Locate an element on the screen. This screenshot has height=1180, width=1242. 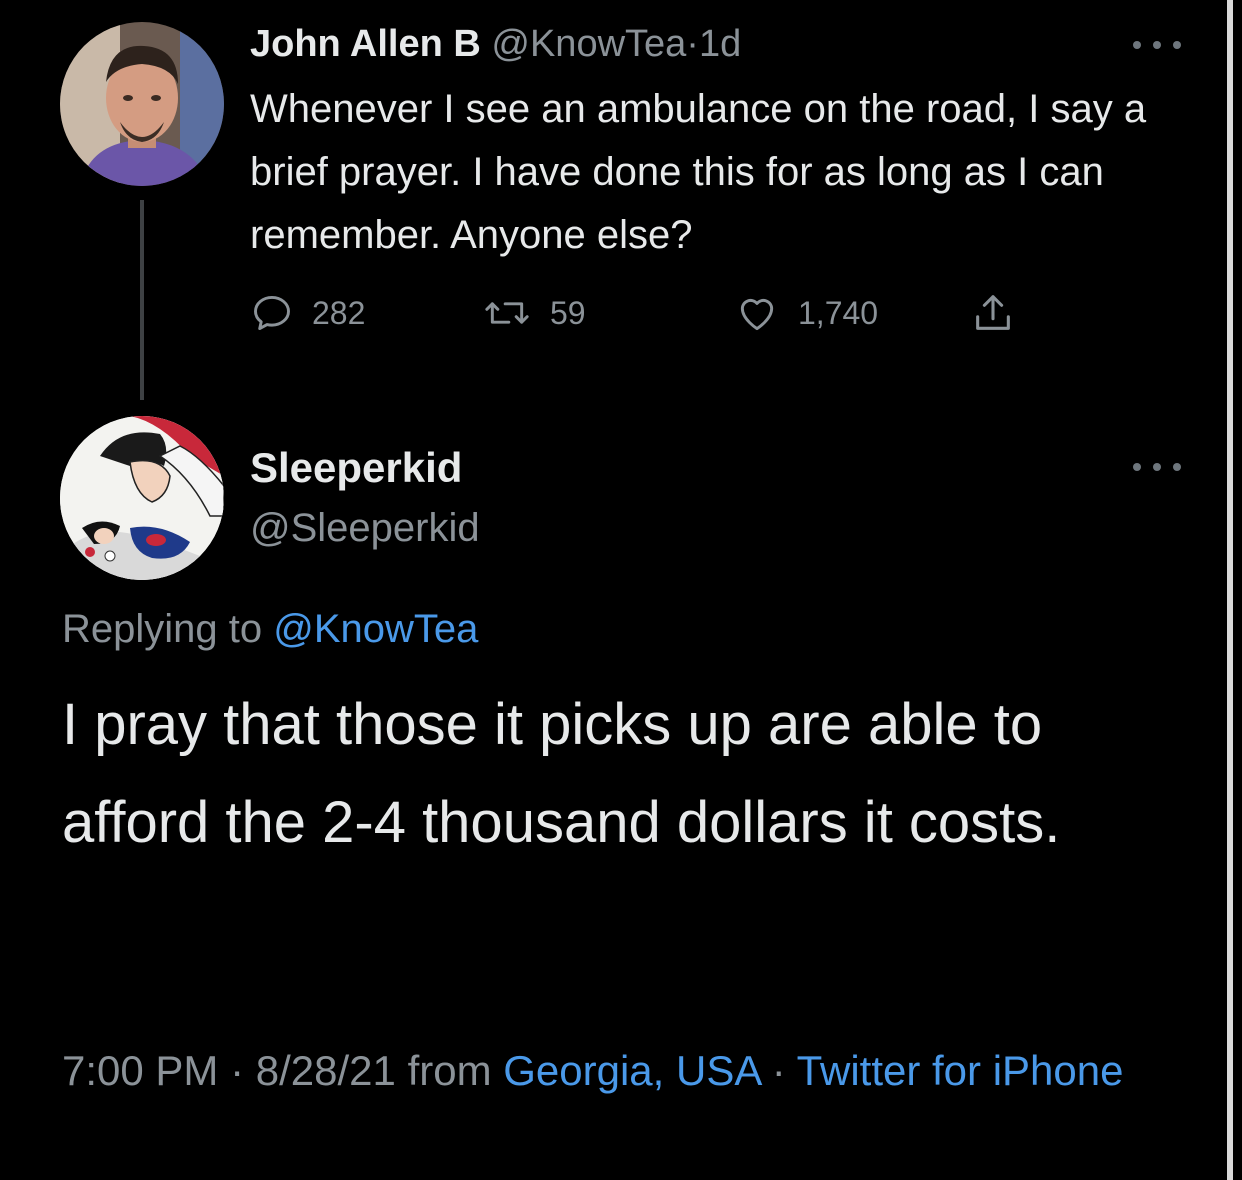
tweet-age: 1d is located at coordinates (720, 44).